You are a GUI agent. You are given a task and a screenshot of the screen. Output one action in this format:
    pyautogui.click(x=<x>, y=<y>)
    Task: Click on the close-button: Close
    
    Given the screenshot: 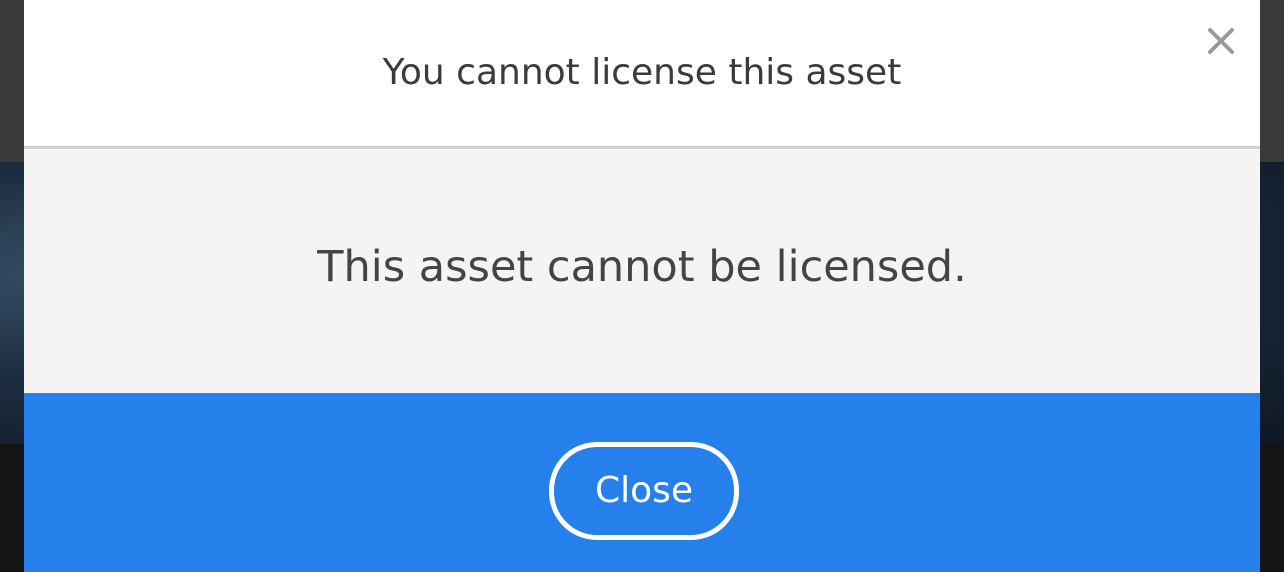 What is the action you would take?
    pyautogui.click(x=644, y=491)
    